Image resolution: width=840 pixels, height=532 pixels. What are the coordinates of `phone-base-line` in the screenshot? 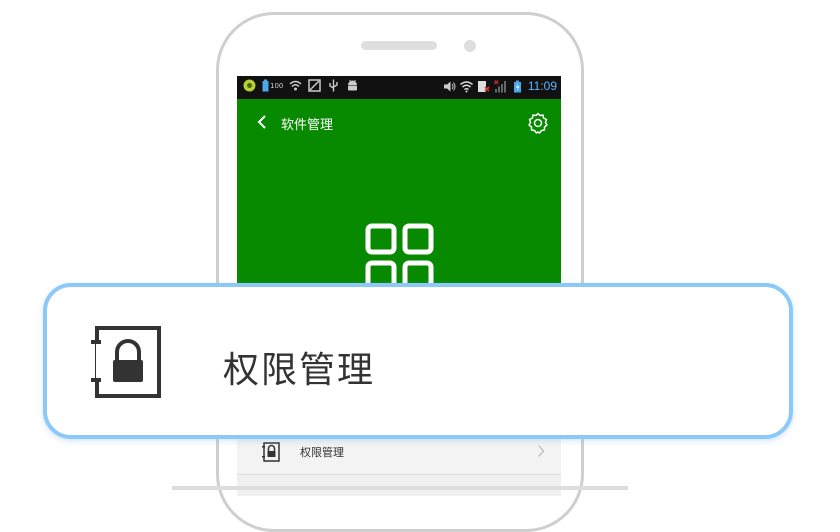 It's located at (400, 488).